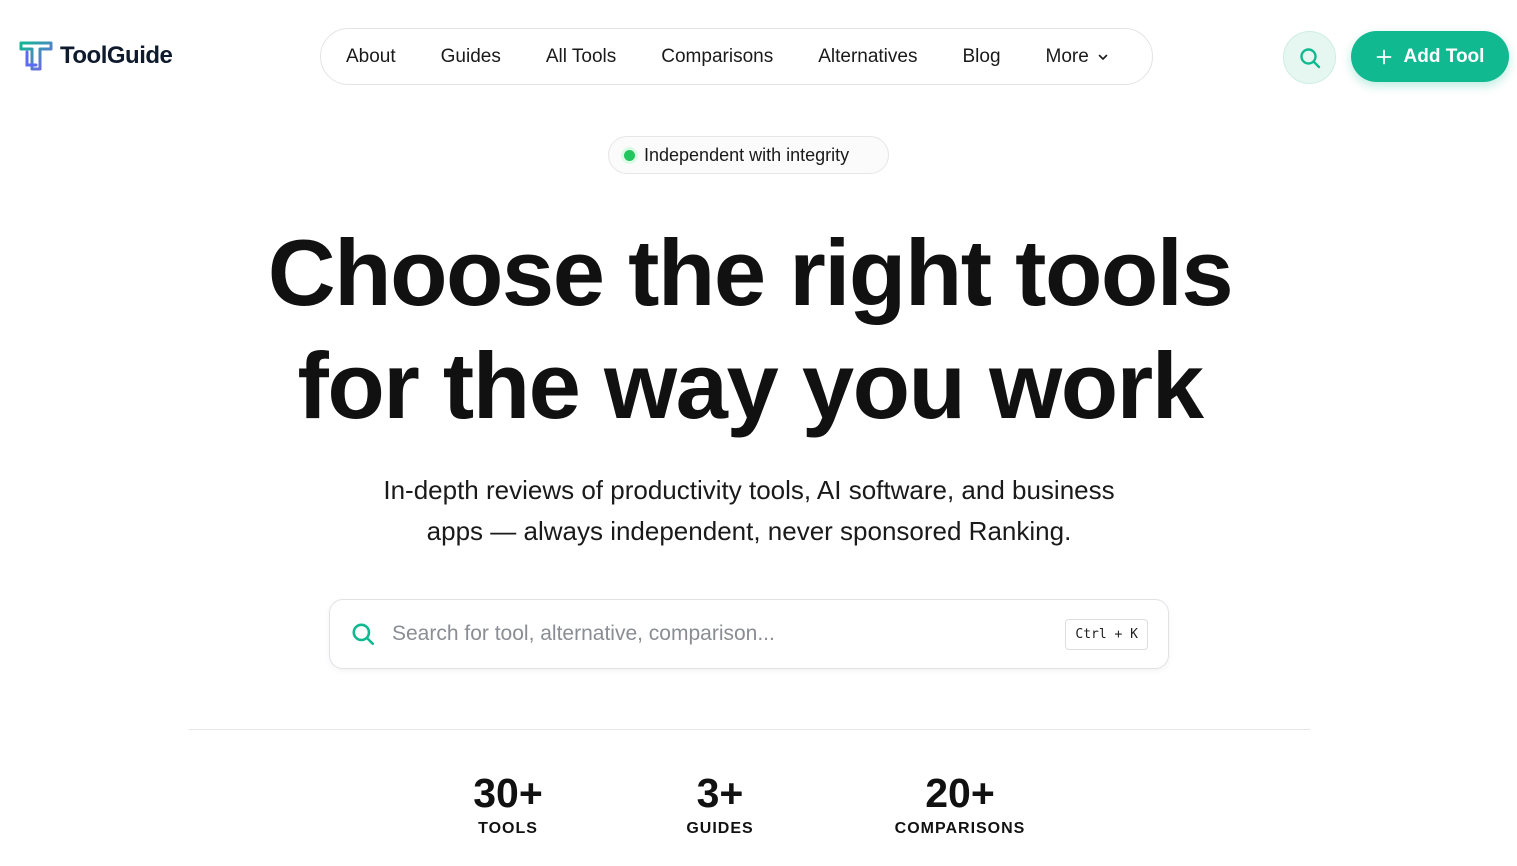 This screenshot has height=866, width=1517. Describe the element at coordinates (1103, 57) in the screenshot. I see `chevron-down-icon` at that location.